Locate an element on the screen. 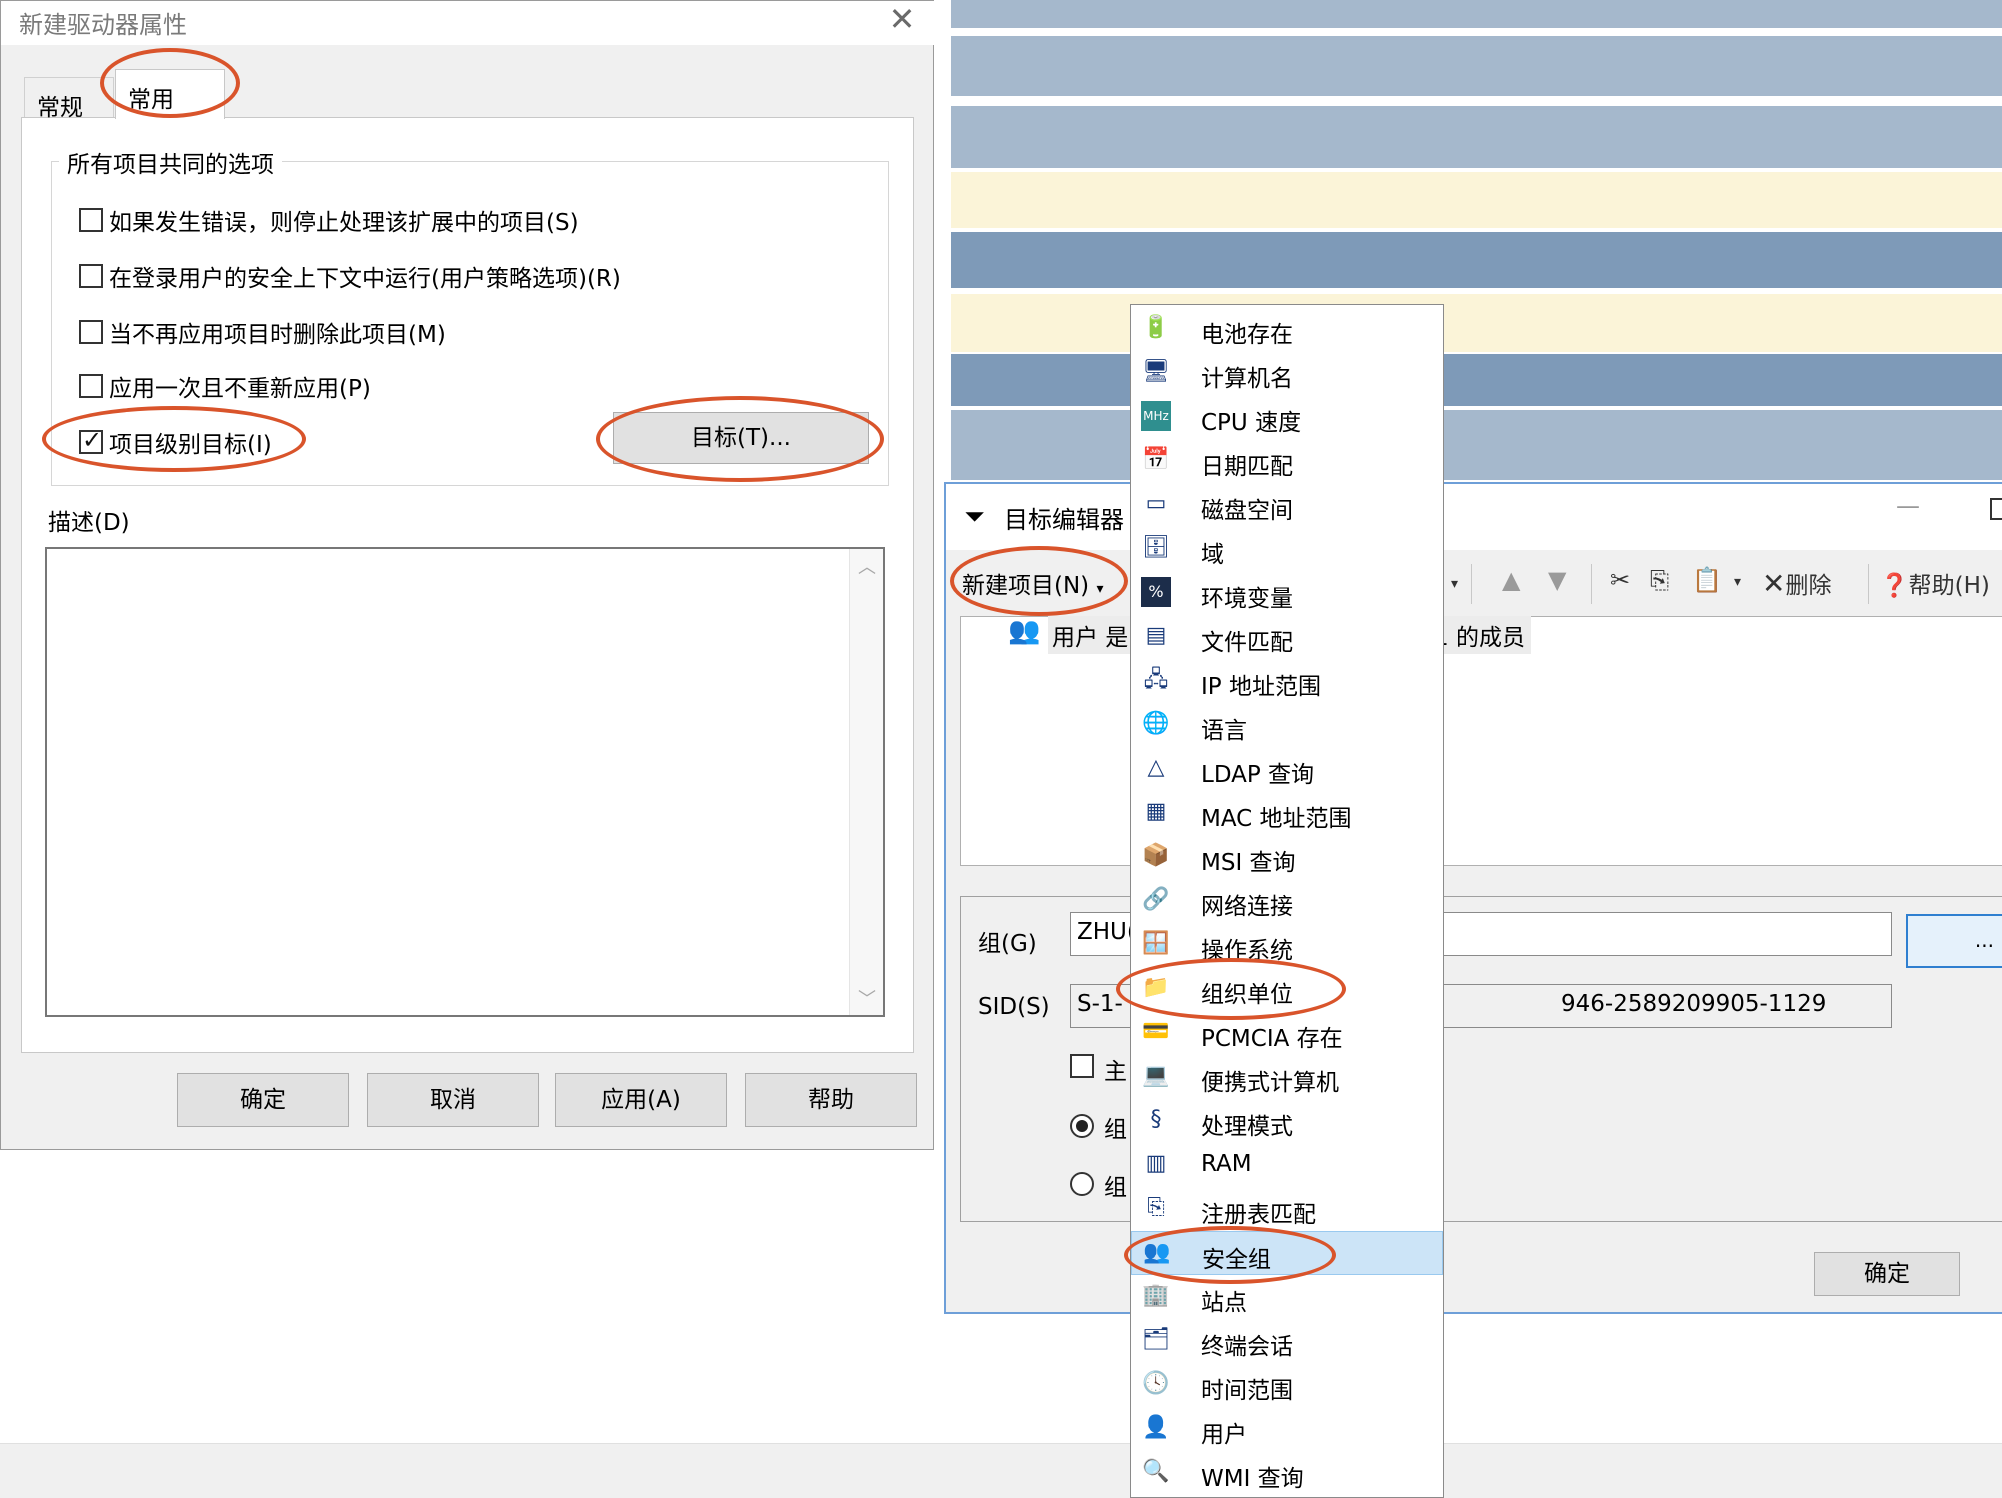 The image size is (2002, 1498). pcmcia-icon: 💳 is located at coordinates (1156, 1031).